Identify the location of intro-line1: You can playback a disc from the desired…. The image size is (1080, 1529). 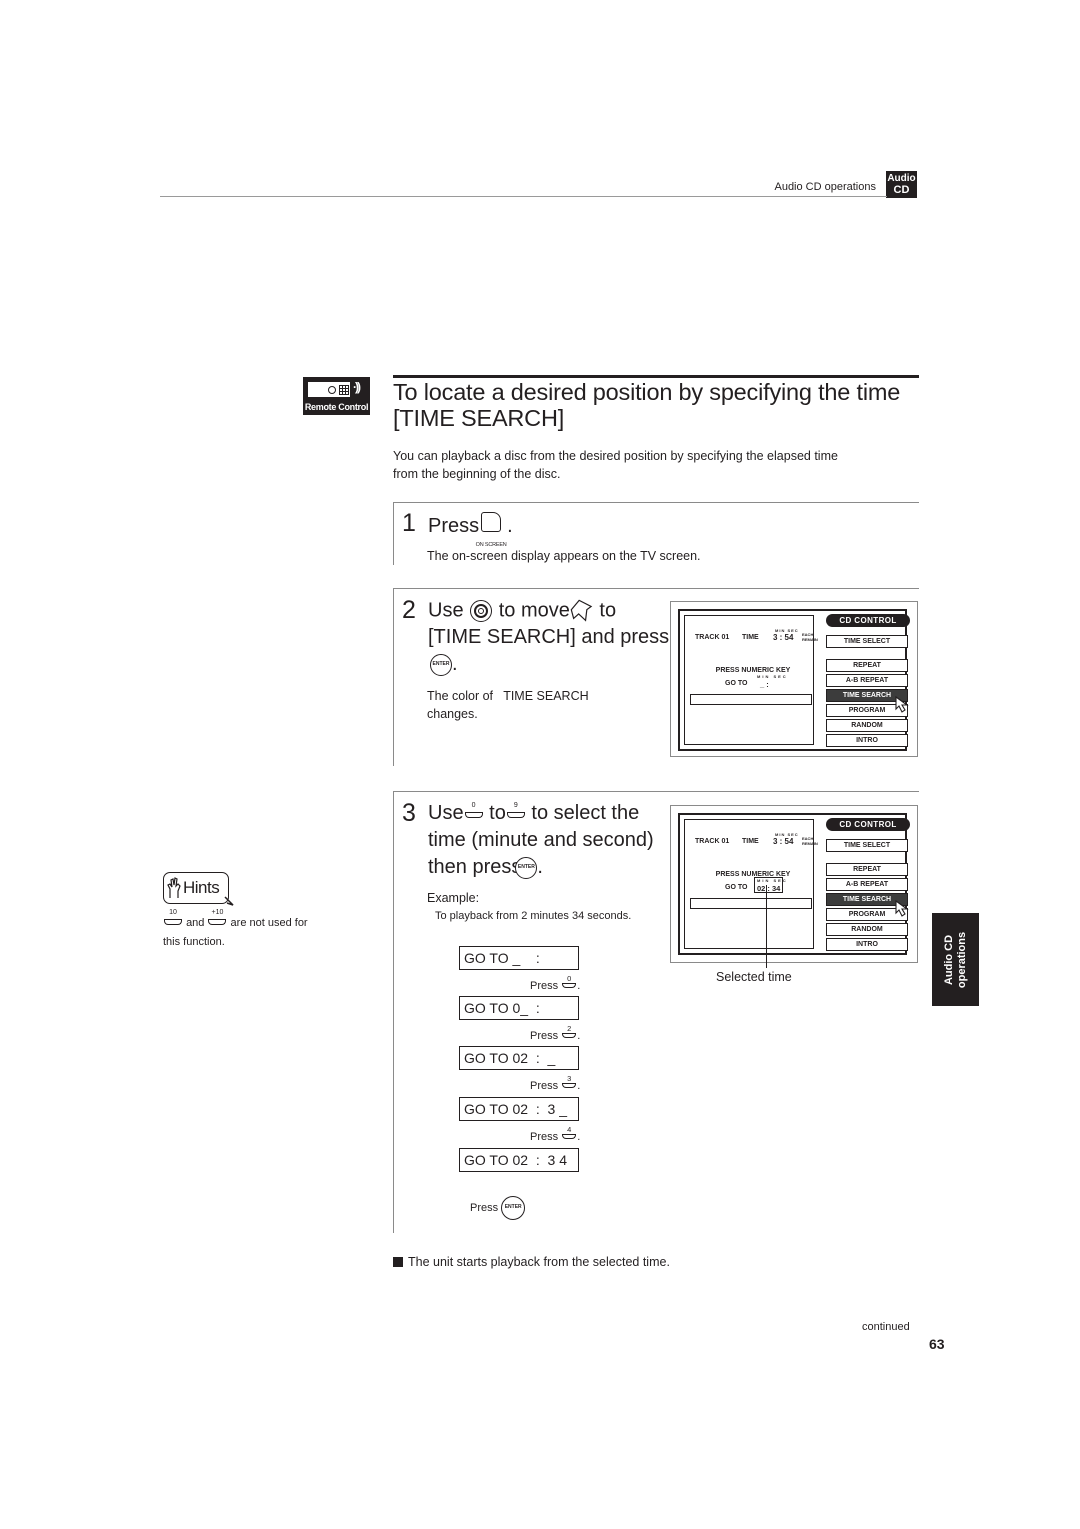
(615, 456).